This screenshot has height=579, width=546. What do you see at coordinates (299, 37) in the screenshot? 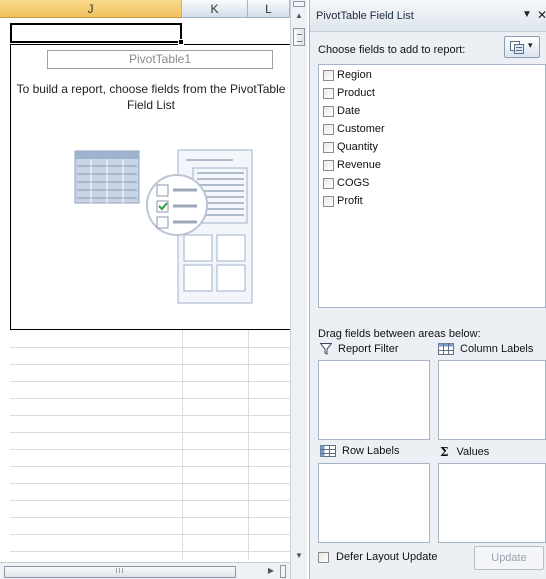
I see `vertical-scroll-thumb` at bounding box center [299, 37].